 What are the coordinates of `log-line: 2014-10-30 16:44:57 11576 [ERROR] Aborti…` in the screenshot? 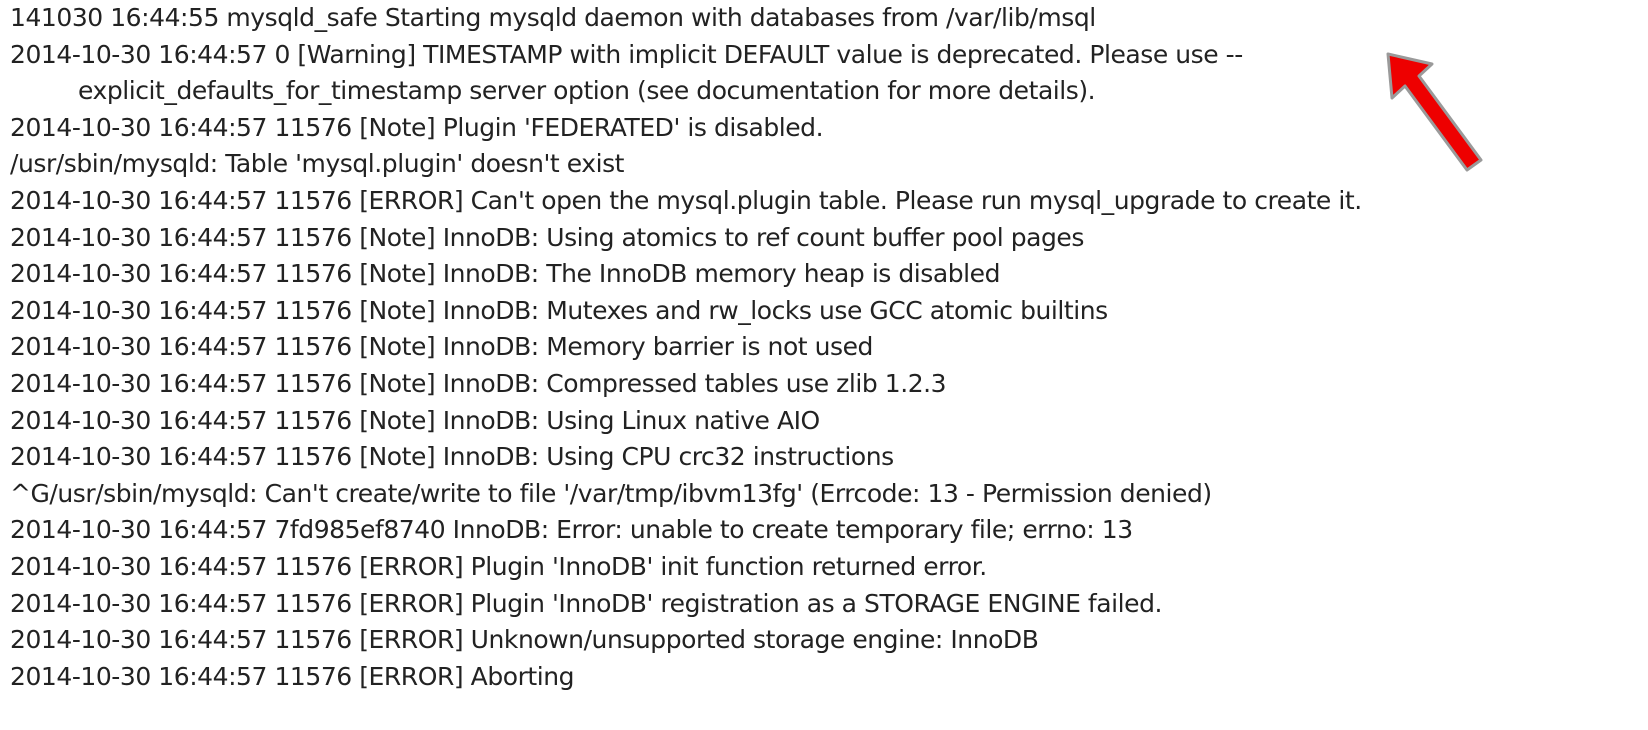 It's located at (292, 676).